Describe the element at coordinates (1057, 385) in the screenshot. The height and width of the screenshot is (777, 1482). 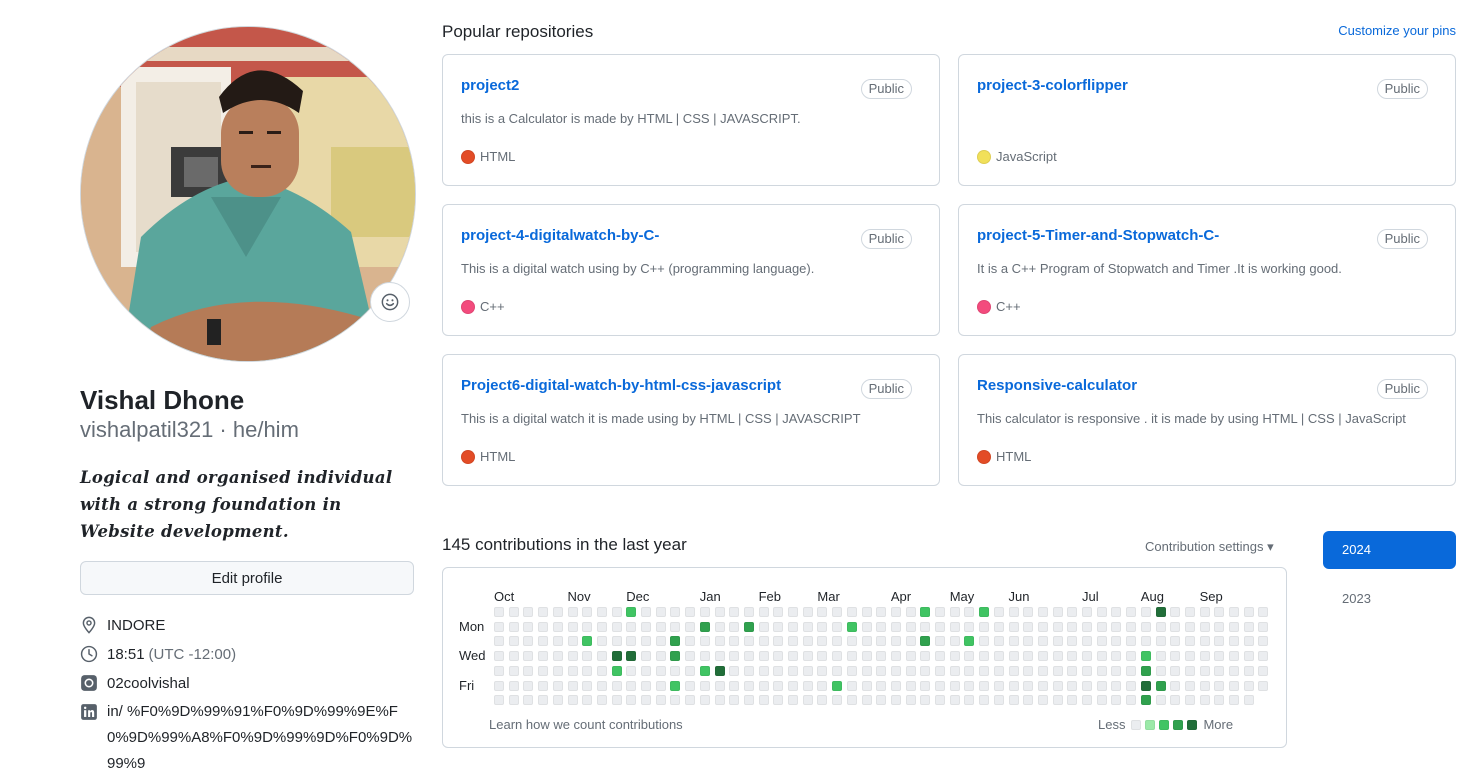
I see `repo-link: Responsive-calculator` at that location.